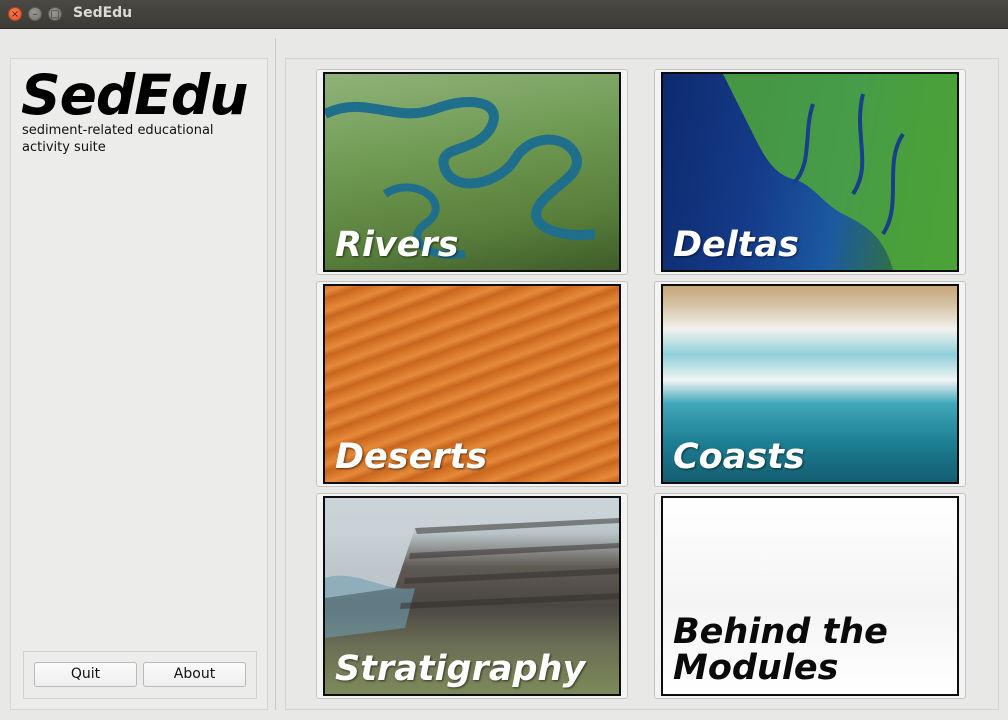 Image resolution: width=1008 pixels, height=720 pixels. What do you see at coordinates (411, 457) in the screenshot?
I see `module-label: Deserts` at bounding box center [411, 457].